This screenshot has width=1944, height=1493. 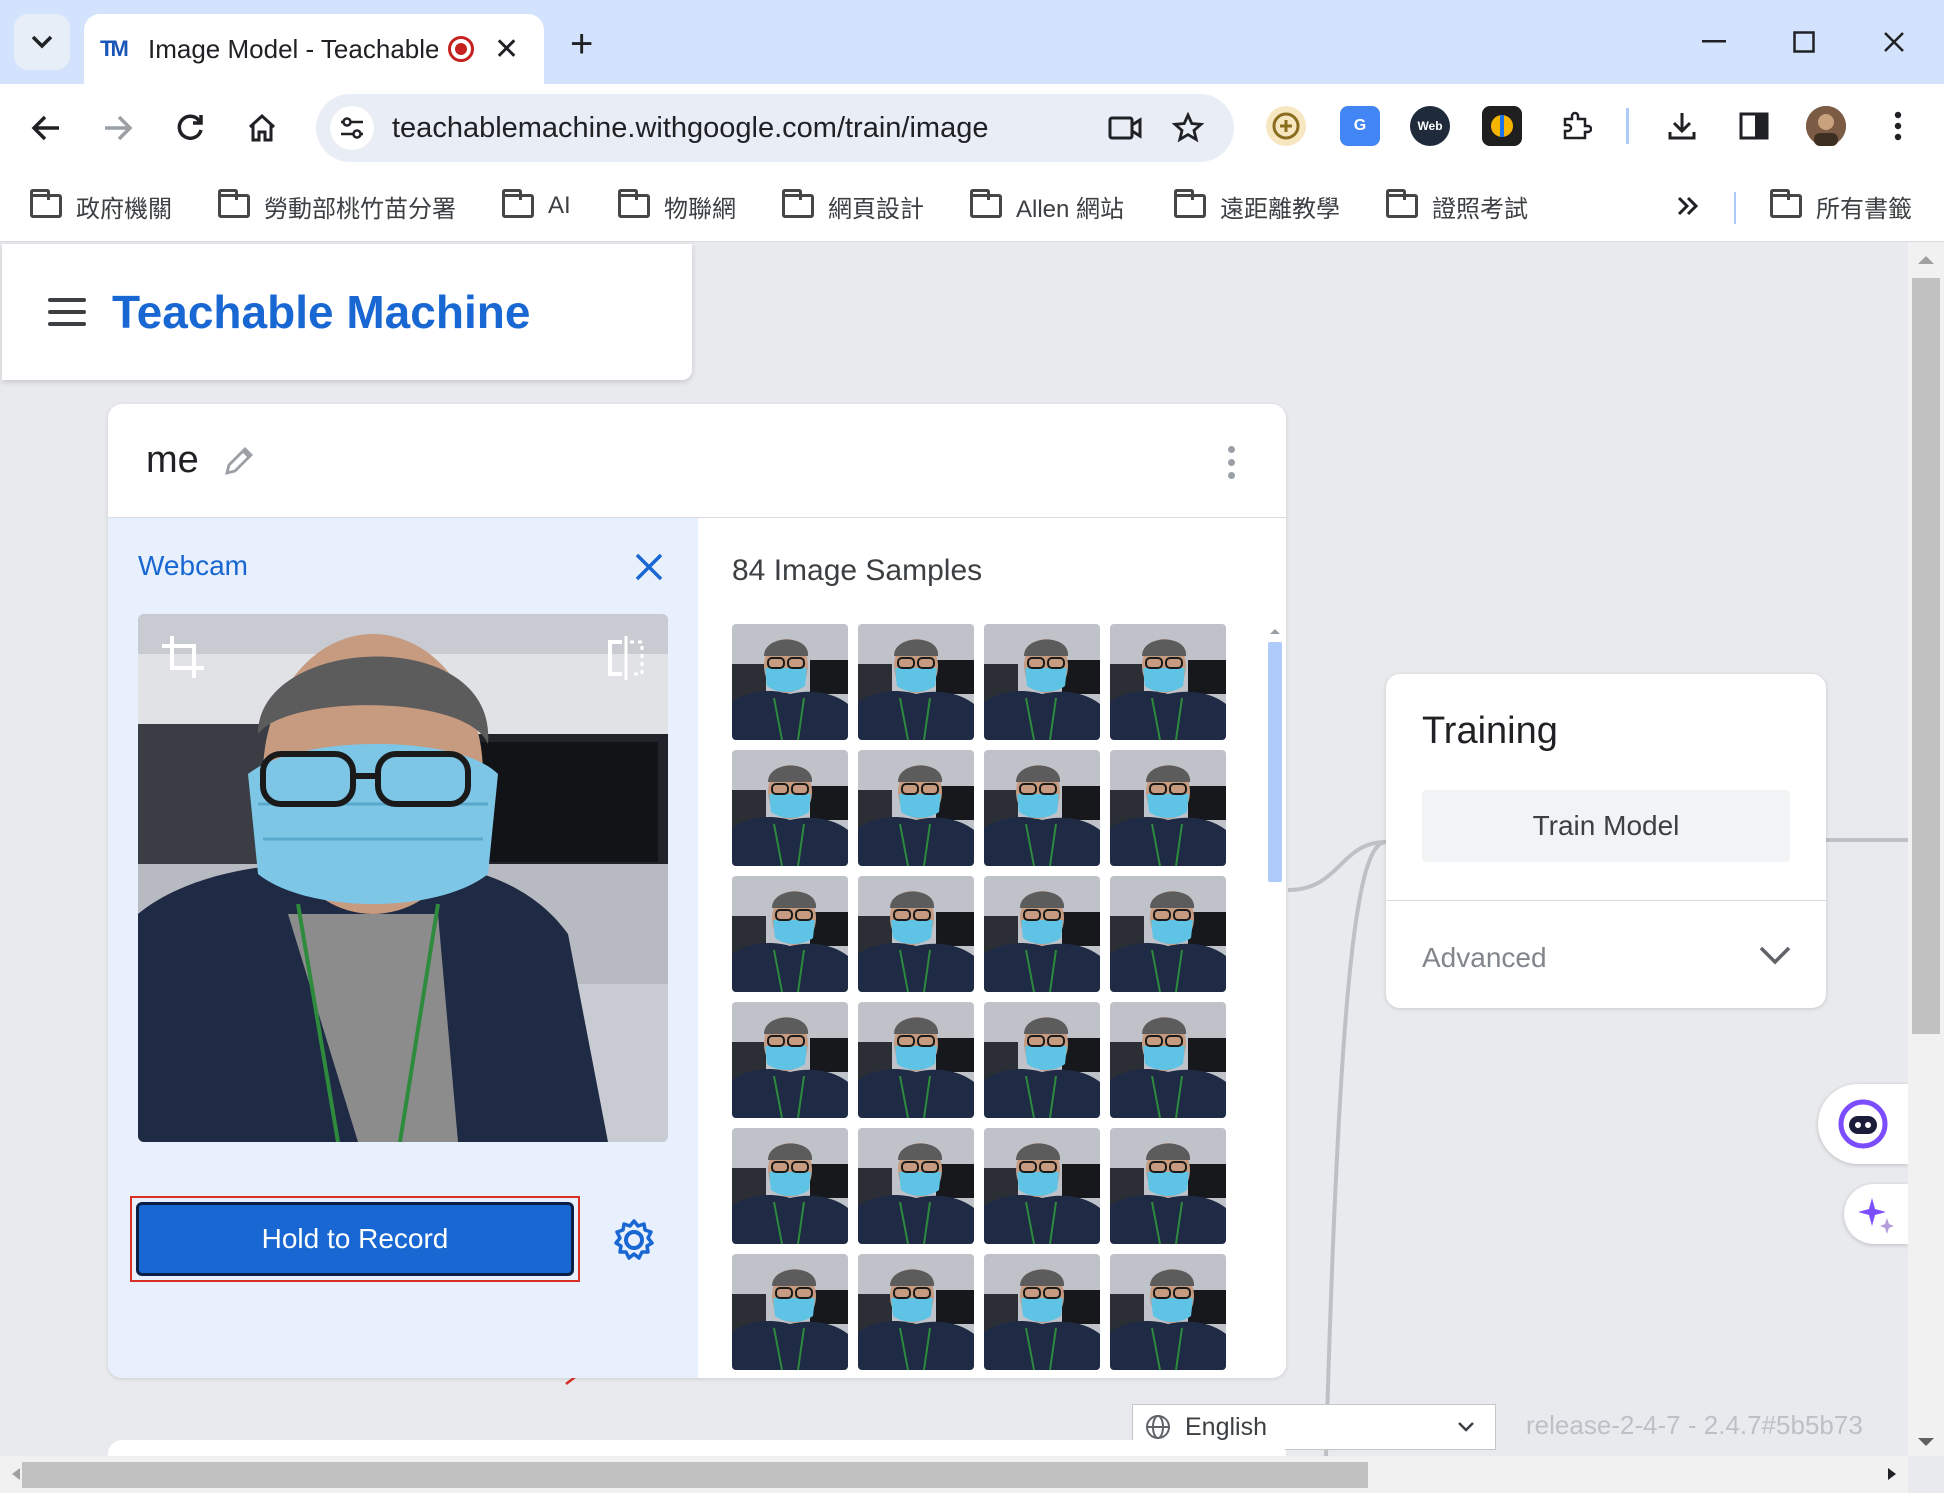 What do you see at coordinates (183, 657) in the screenshot?
I see `crop-icon` at bounding box center [183, 657].